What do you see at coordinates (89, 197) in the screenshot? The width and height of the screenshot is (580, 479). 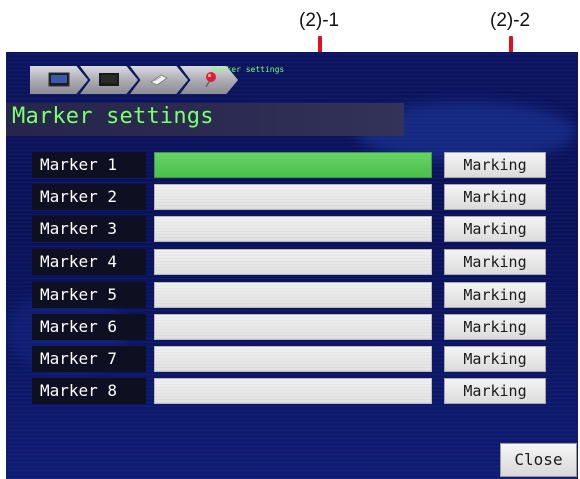 I see `marker-label: Marker 2` at bounding box center [89, 197].